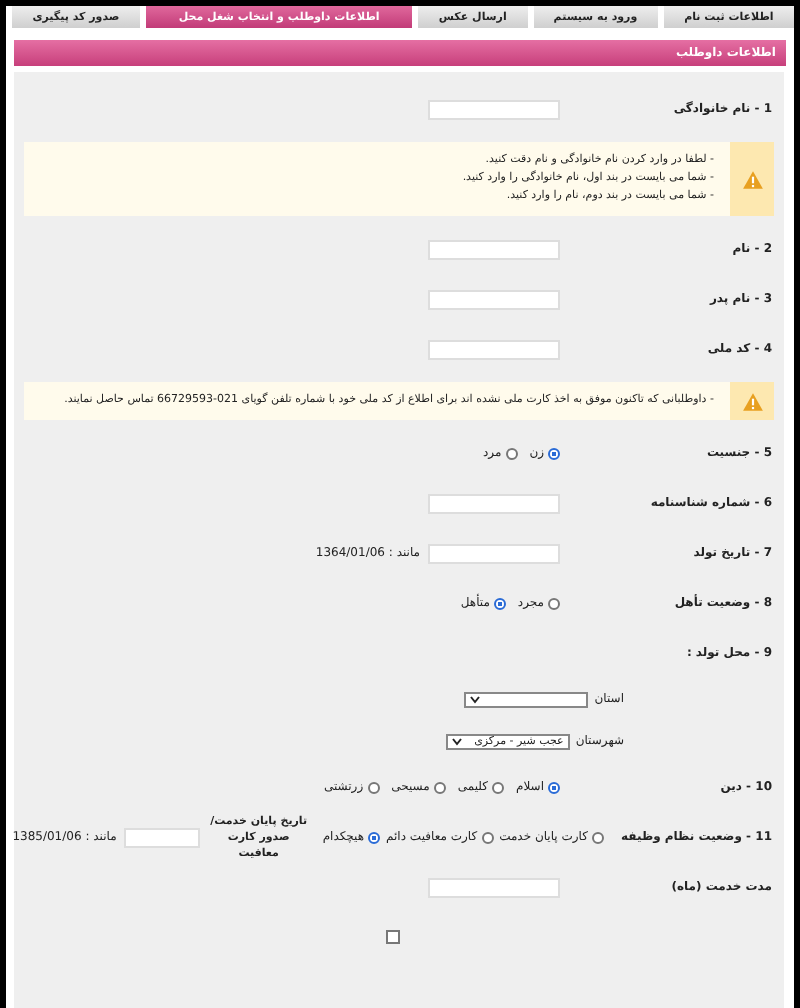 The height and width of the screenshot is (1008, 800). Describe the element at coordinates (393, 937) in the screenshot. I see `checkbox` at that location.